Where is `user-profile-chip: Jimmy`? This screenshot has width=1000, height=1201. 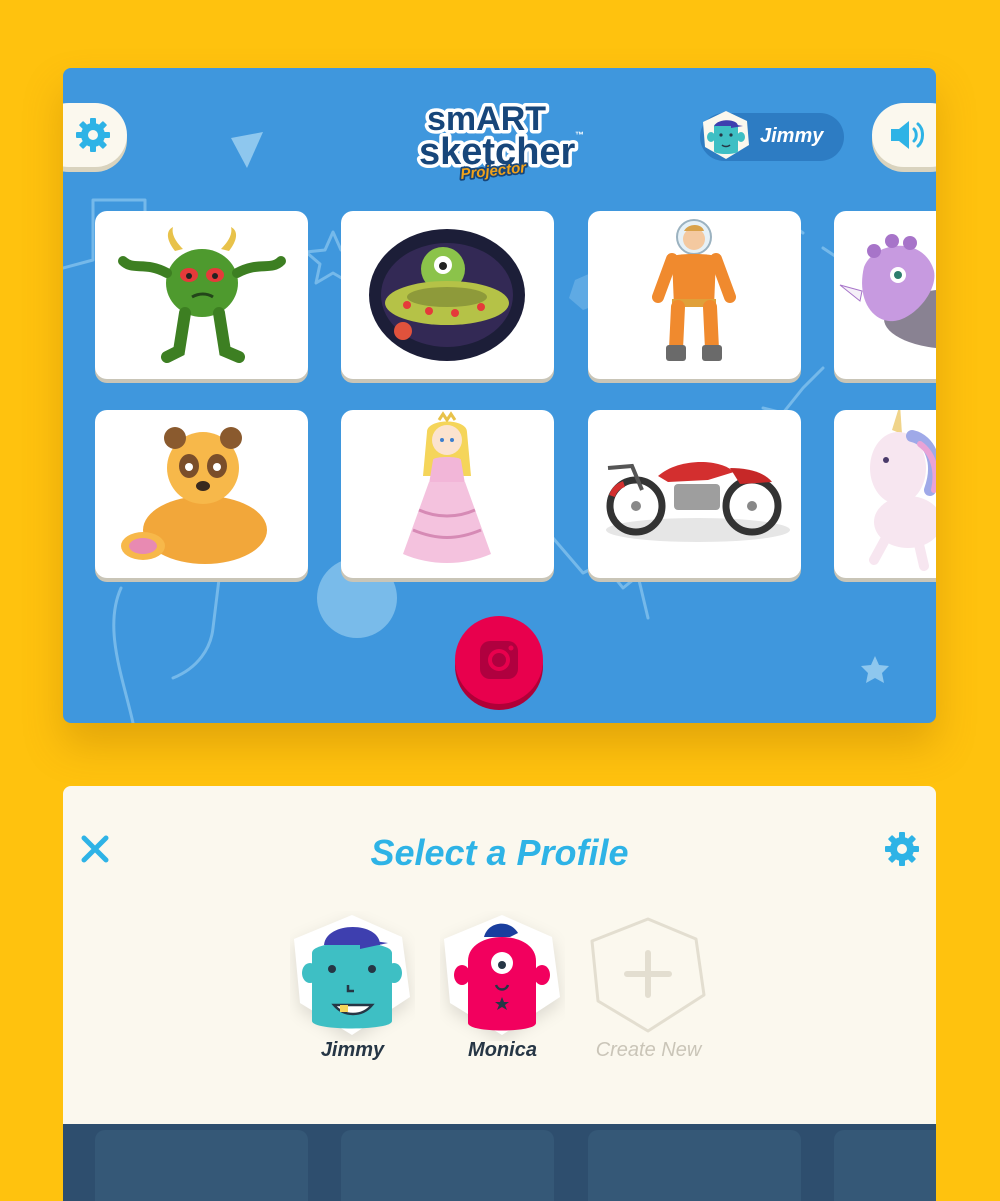
user-profile-chip: Jimmy is located at coordinates (772, 136).